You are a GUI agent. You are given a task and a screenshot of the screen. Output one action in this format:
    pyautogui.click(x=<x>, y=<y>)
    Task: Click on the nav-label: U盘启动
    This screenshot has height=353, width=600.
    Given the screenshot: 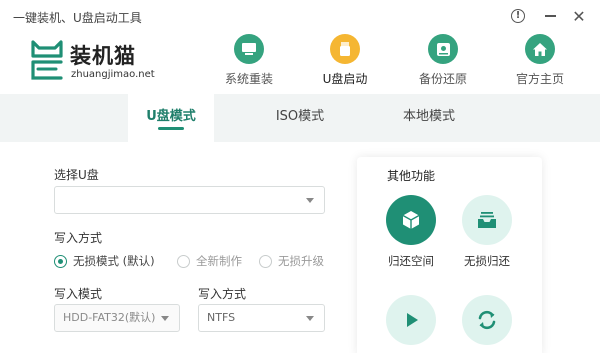 What is the action you would take?
    pyautogui.click(x=345, y=79)
    